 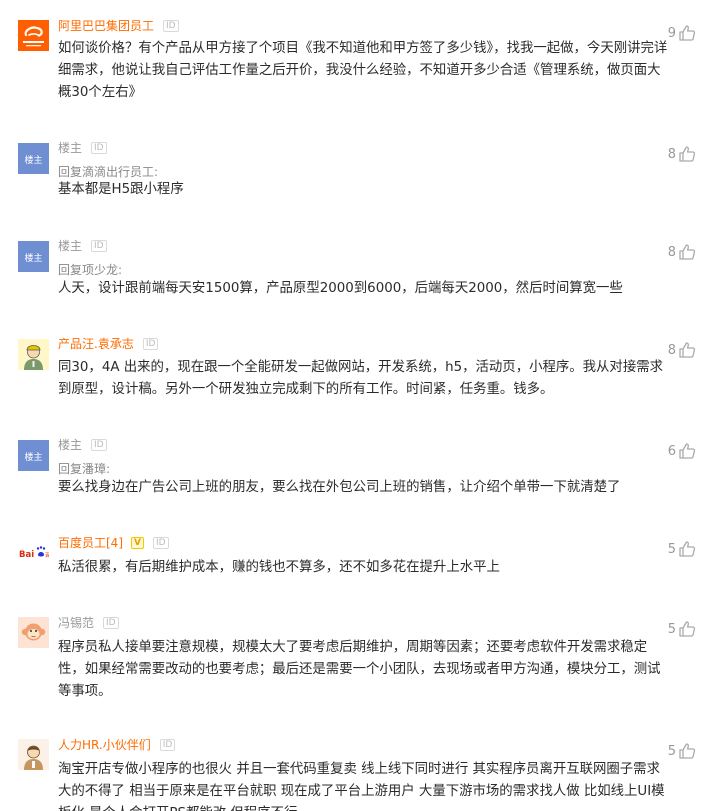 I want to click on username: 百度员工[4], so click(x=90, y=543).